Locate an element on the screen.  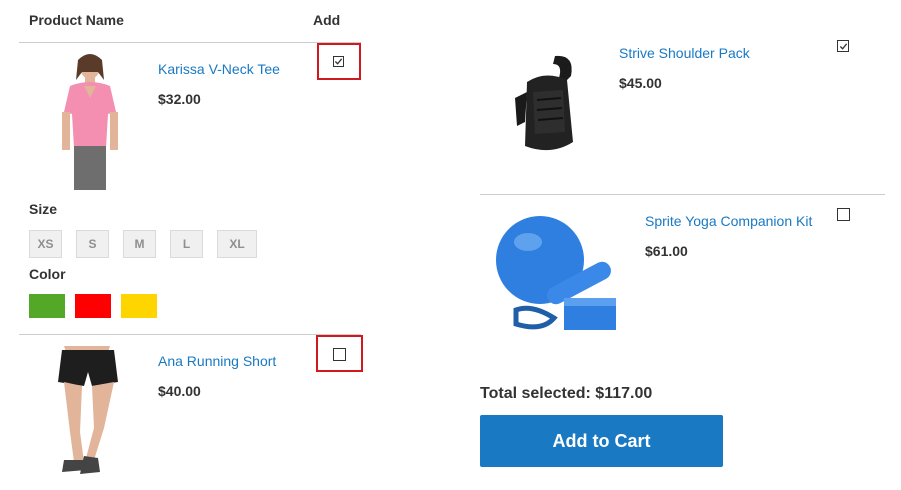
product-image-sprite is located at coordinates (558, 272).